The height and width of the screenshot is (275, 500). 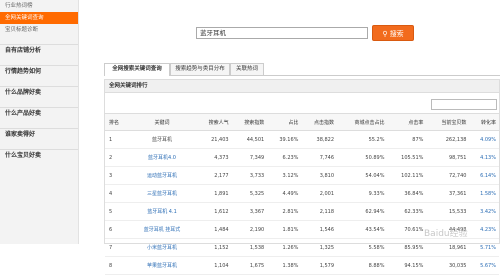 What do you see at coordinates (214, 157) in the screenshot?
I see `table-cell: 4,373` at bounding box center [214, 157].